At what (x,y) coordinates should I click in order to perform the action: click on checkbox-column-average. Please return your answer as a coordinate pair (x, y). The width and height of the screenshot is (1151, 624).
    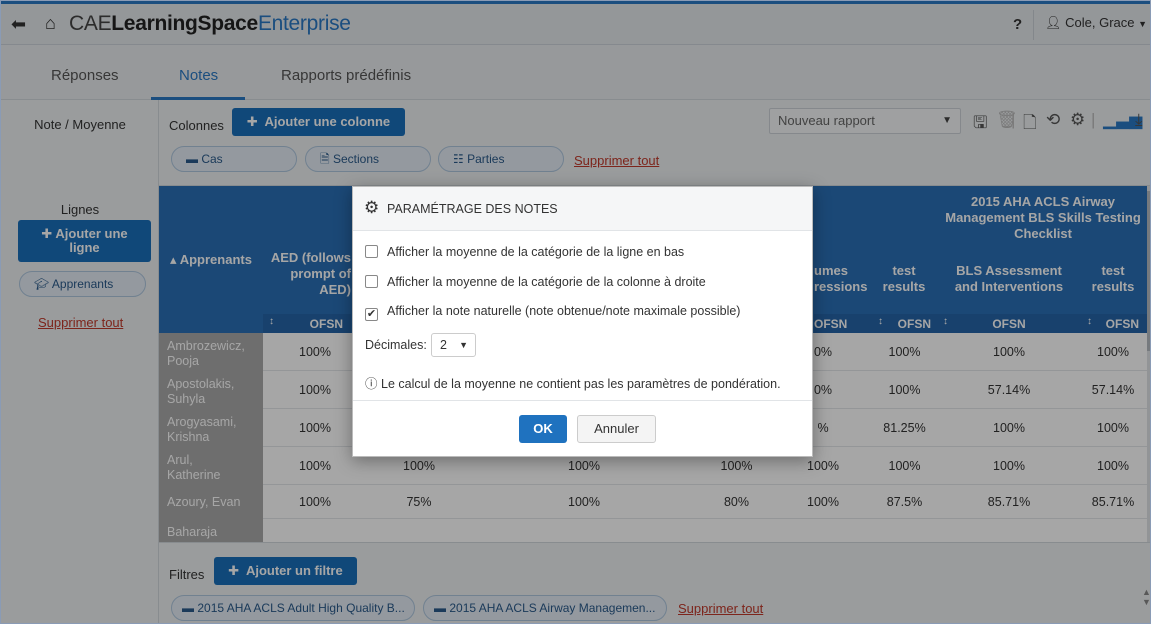
    Looking at the image, I should click on (371, 281).